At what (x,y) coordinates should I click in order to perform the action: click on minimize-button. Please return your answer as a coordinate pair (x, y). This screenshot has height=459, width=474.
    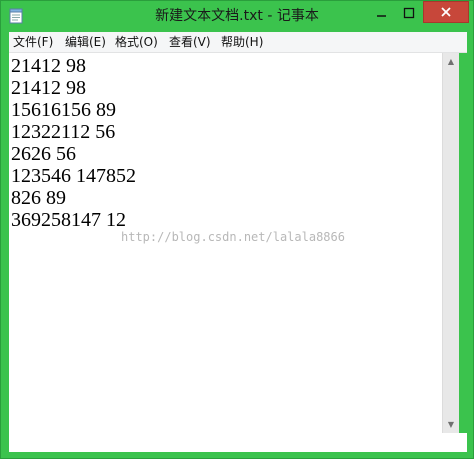
    Looking at the image, I should click on (382, 13).